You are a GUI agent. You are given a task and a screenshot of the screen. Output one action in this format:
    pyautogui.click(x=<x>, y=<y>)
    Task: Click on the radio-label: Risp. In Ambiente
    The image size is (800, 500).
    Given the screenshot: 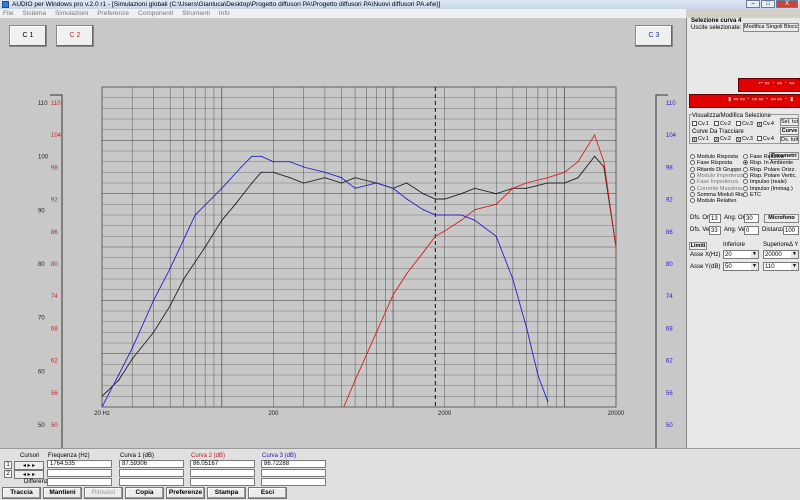 What is the action you would take?
    pyautogui.click(x=772, y=163)
    